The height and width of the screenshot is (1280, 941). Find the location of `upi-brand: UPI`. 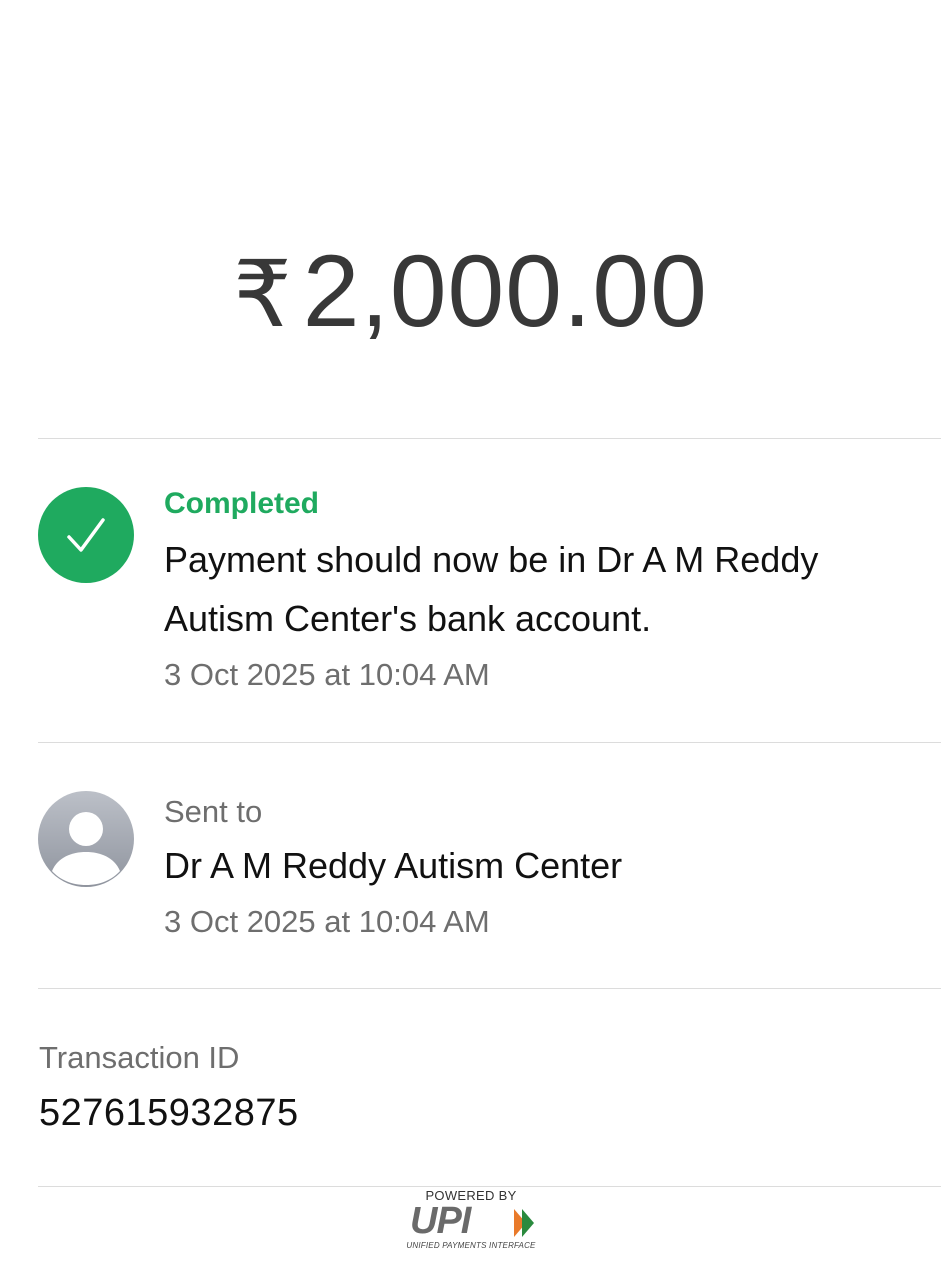

upi-brand: UPI is located at coordinates (471, 1221).